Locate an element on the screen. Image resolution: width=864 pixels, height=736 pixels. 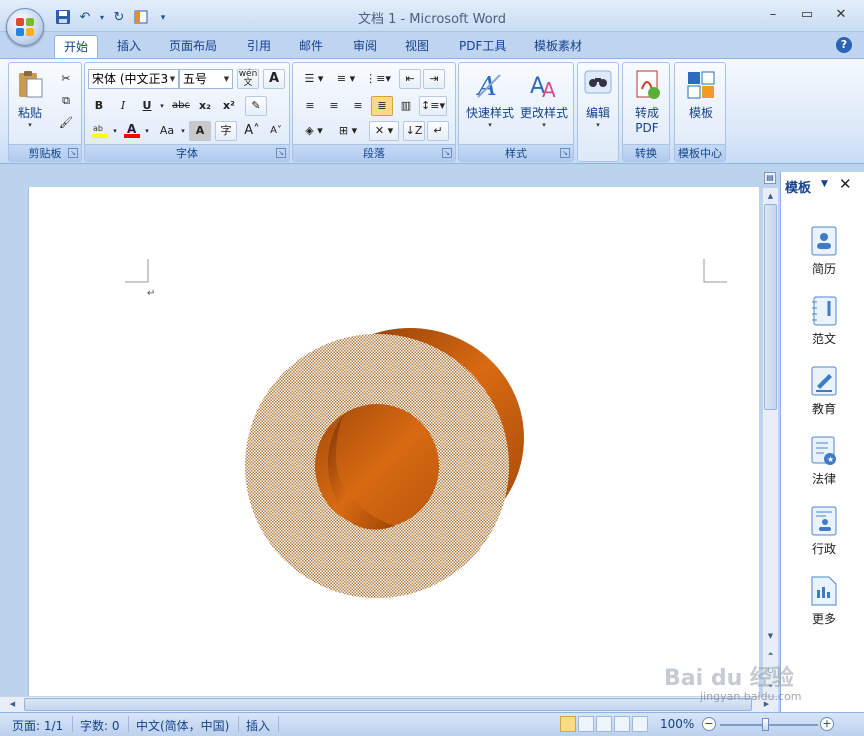
superscript-button: x² is located at coordinates (229, 106).